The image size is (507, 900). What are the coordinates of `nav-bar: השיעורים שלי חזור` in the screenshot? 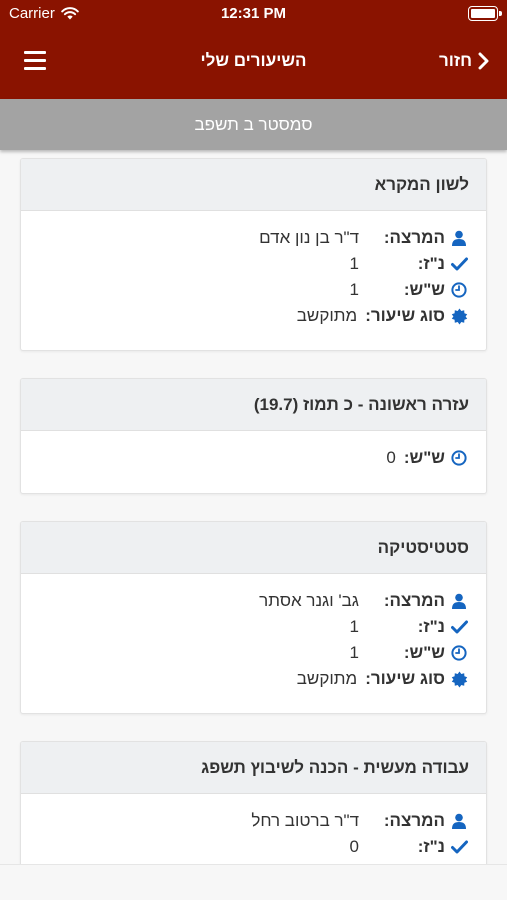 It's located at (253, 62).